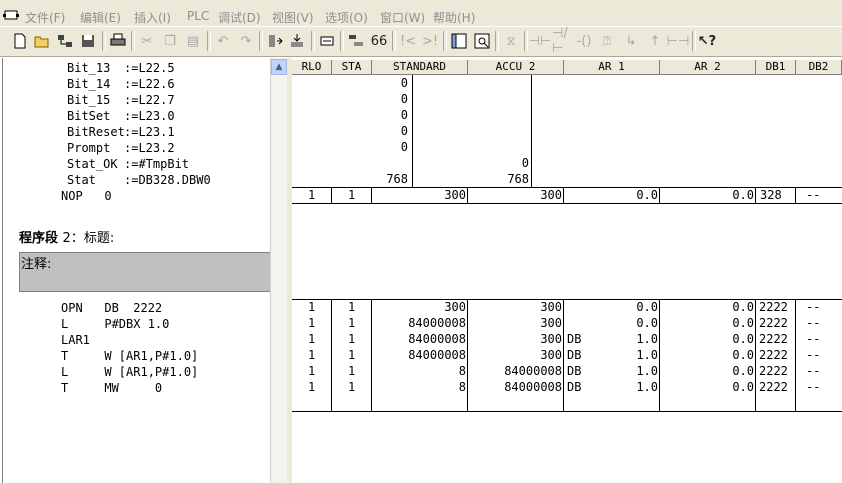  I want to click on code-line: L P#DBX 1.0, so click(115, 324).